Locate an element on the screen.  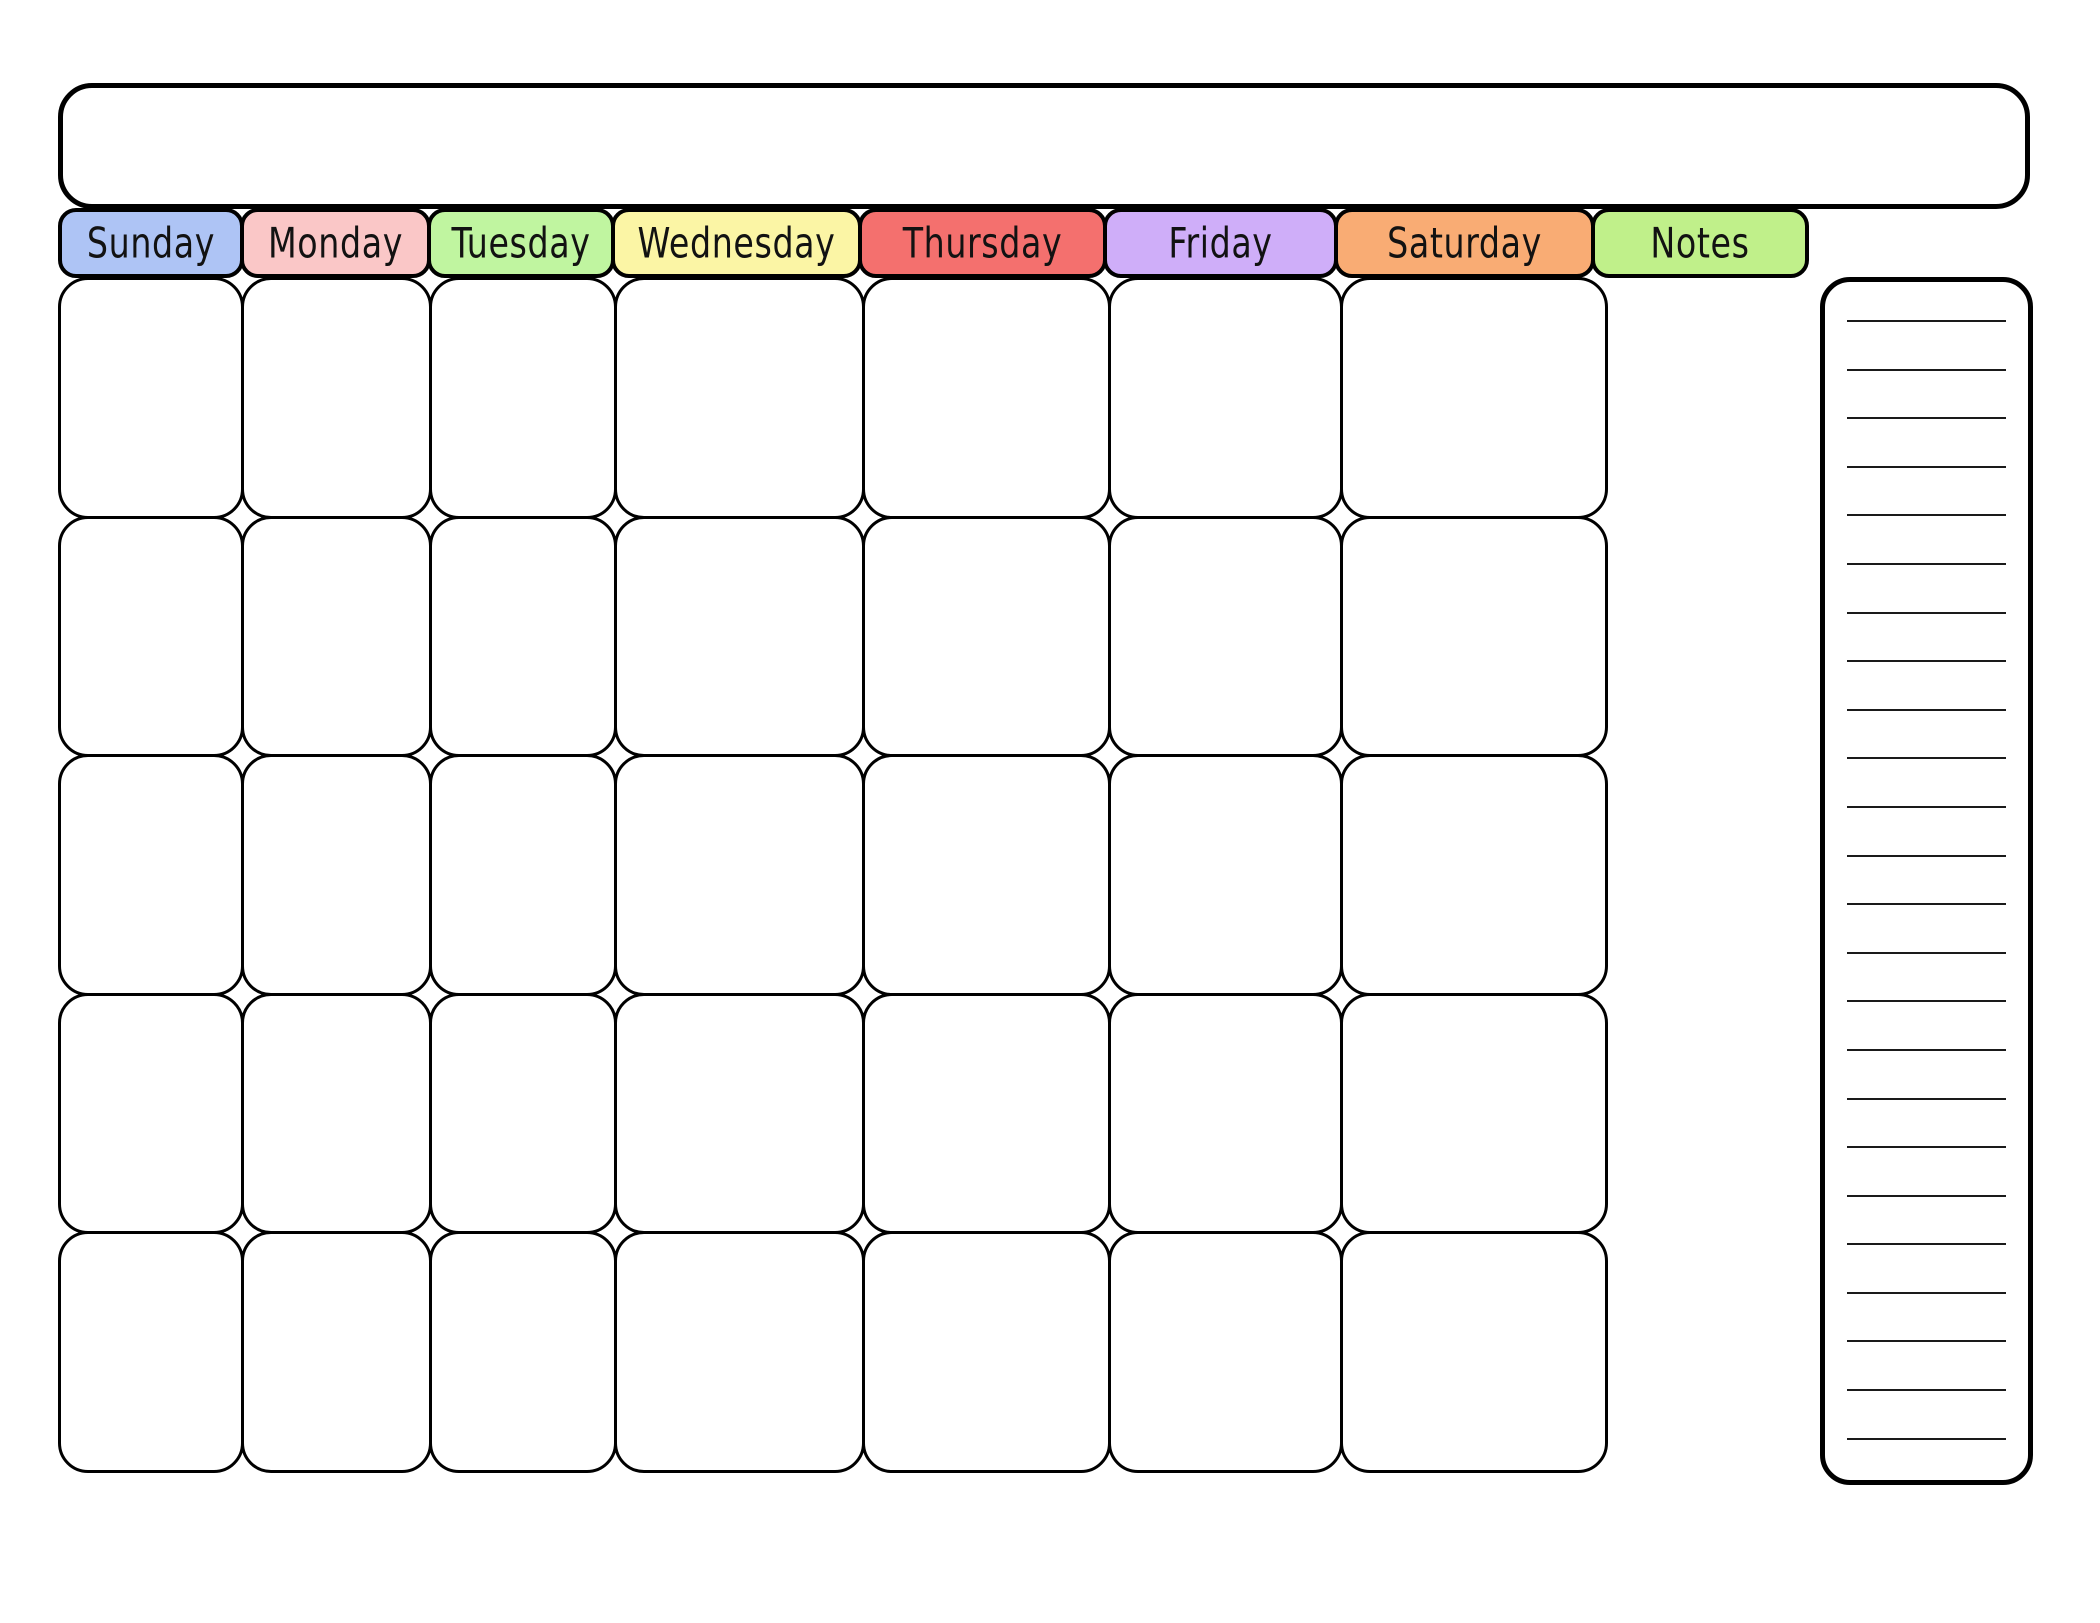
day-header-wednesday: Wednesday is located at coordinates (736, 243).